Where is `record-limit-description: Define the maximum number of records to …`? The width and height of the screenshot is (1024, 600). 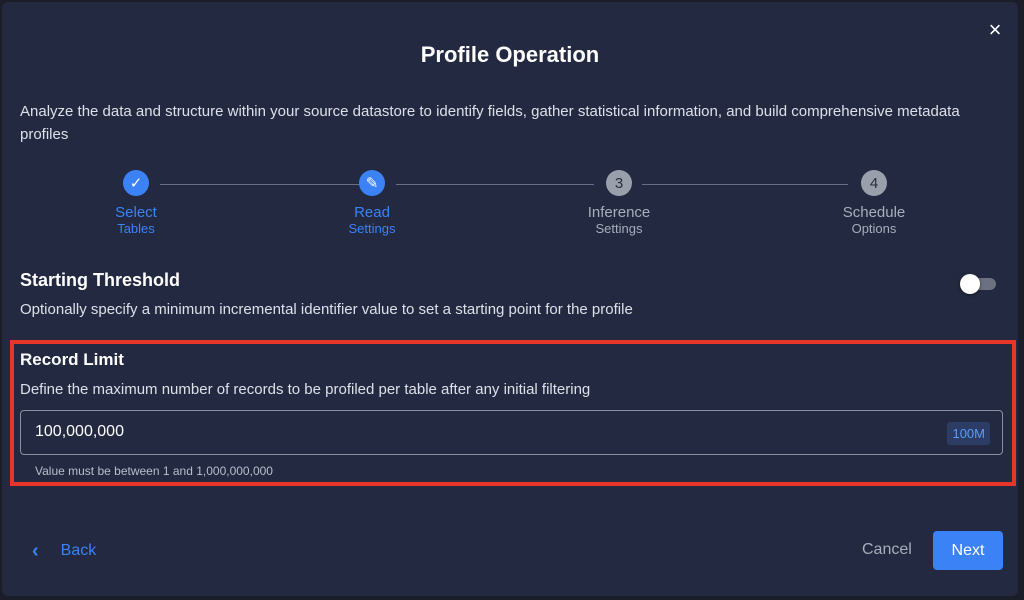
record-limit-description: Define the maximum number of records to … is located at coordinates (305, 389).